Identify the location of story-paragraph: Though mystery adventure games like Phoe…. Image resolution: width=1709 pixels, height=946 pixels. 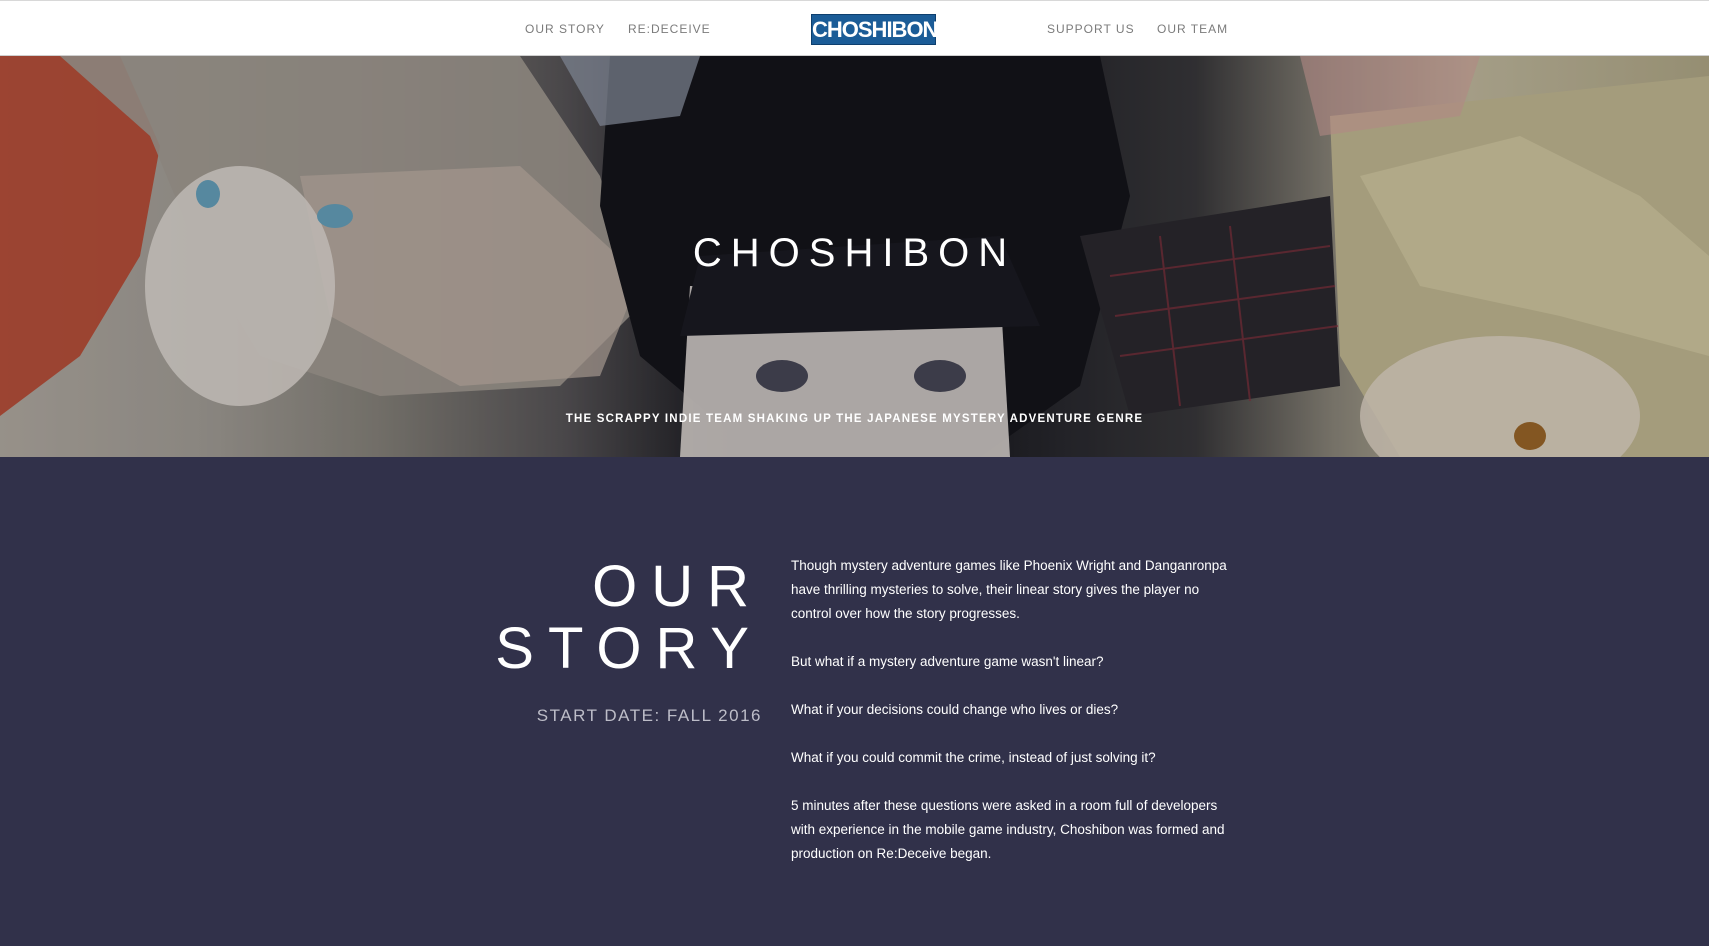
(1009, 589).